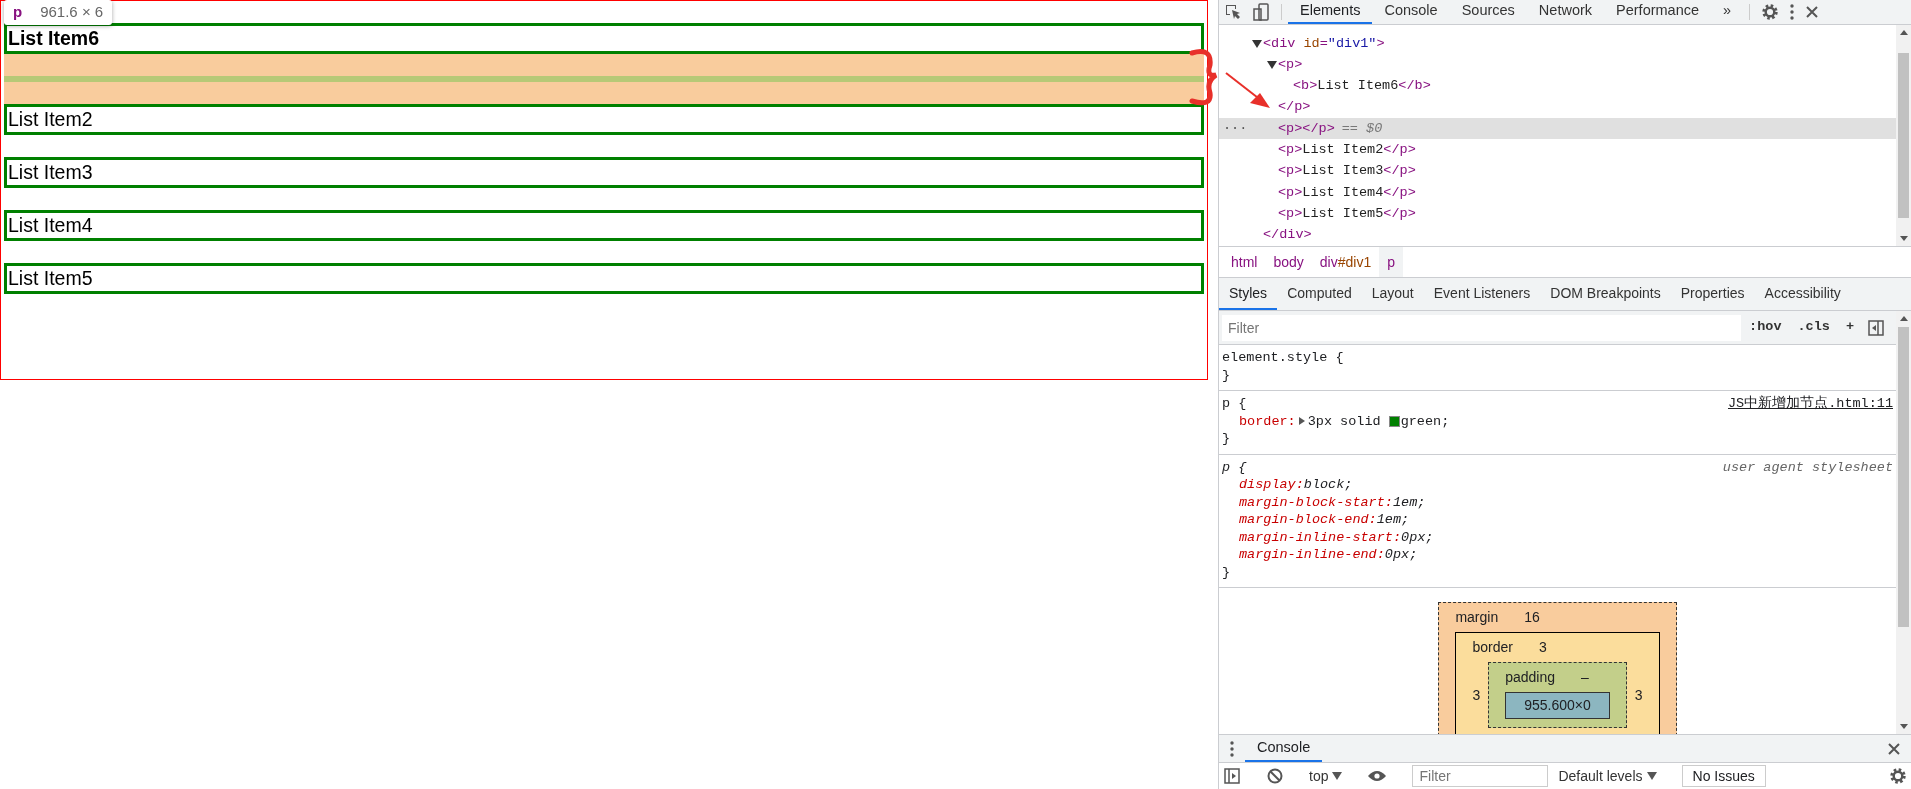 The height and width of the screenshot is (789, 1911). Describe the element at coordinates (1347, 171) in the screenshot. I see `dom-node: <p>List Item3</p>` at that location.